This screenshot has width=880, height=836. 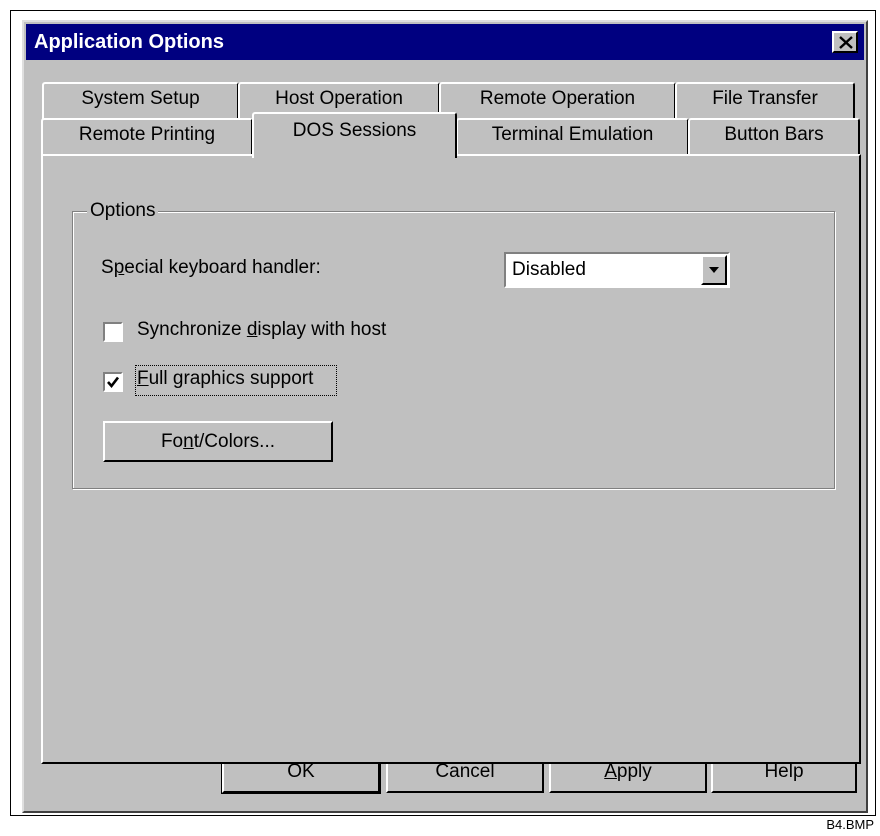 I want to click on tab-label: Remote Operation, so click(x=557, y=98).